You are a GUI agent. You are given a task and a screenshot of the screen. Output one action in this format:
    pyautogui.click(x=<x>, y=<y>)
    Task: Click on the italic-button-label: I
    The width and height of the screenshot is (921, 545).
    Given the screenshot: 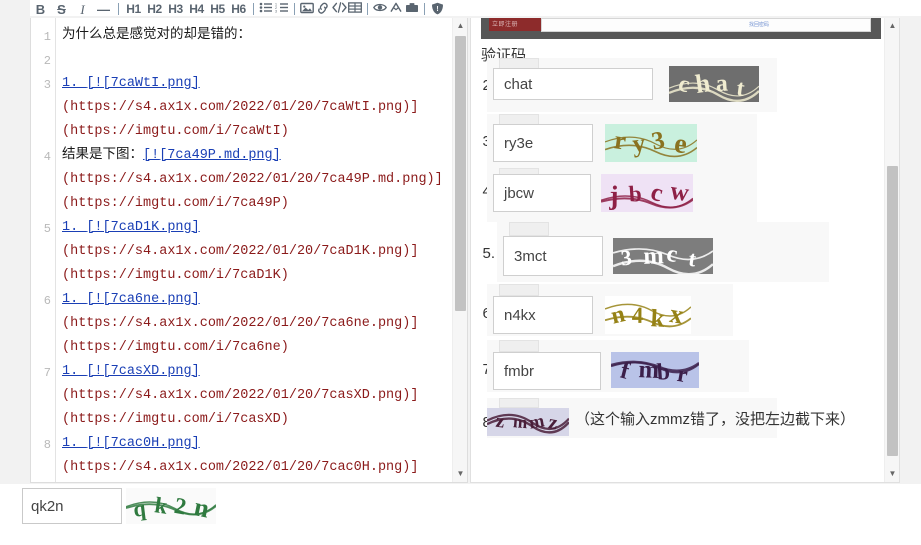 What is the action you would take?
    pyautogui.click(x=82, y=9)
    